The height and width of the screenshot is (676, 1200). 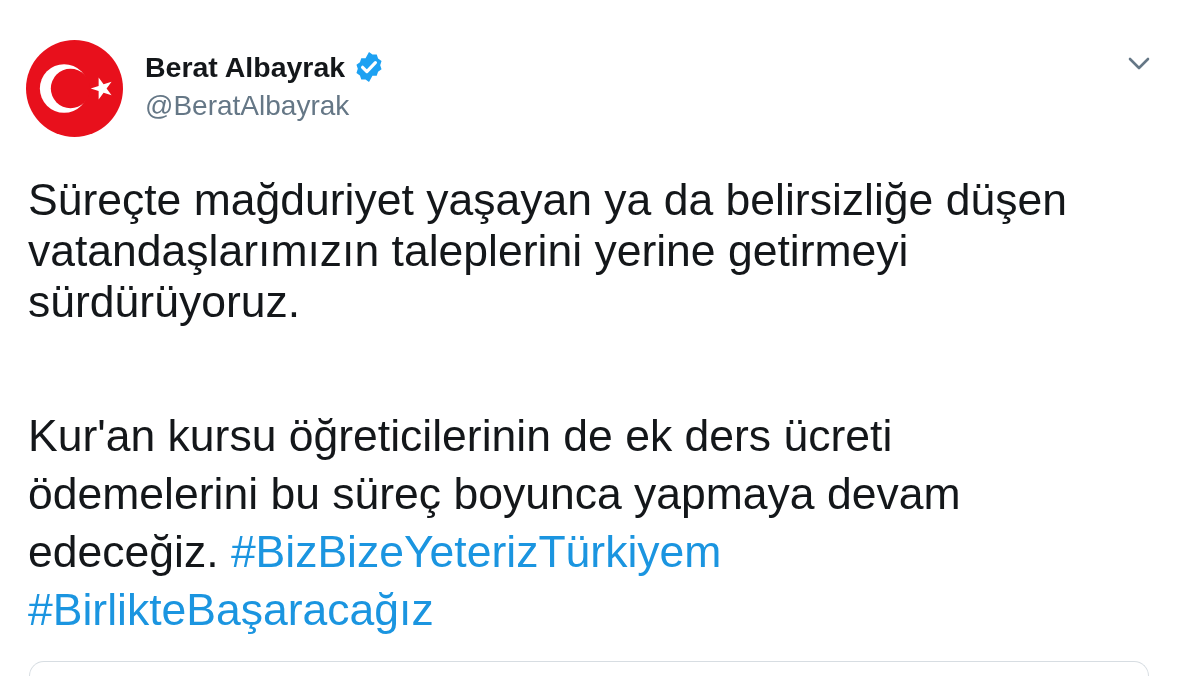 I want to click on hashtag-link: #BizBizeYeterizTürkiyem, so click(x=476, y=551).